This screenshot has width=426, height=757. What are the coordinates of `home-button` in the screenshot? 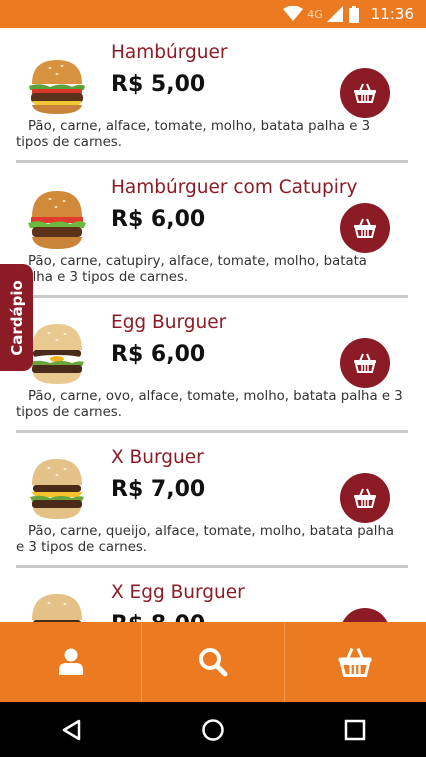 It's located at (213, 730).